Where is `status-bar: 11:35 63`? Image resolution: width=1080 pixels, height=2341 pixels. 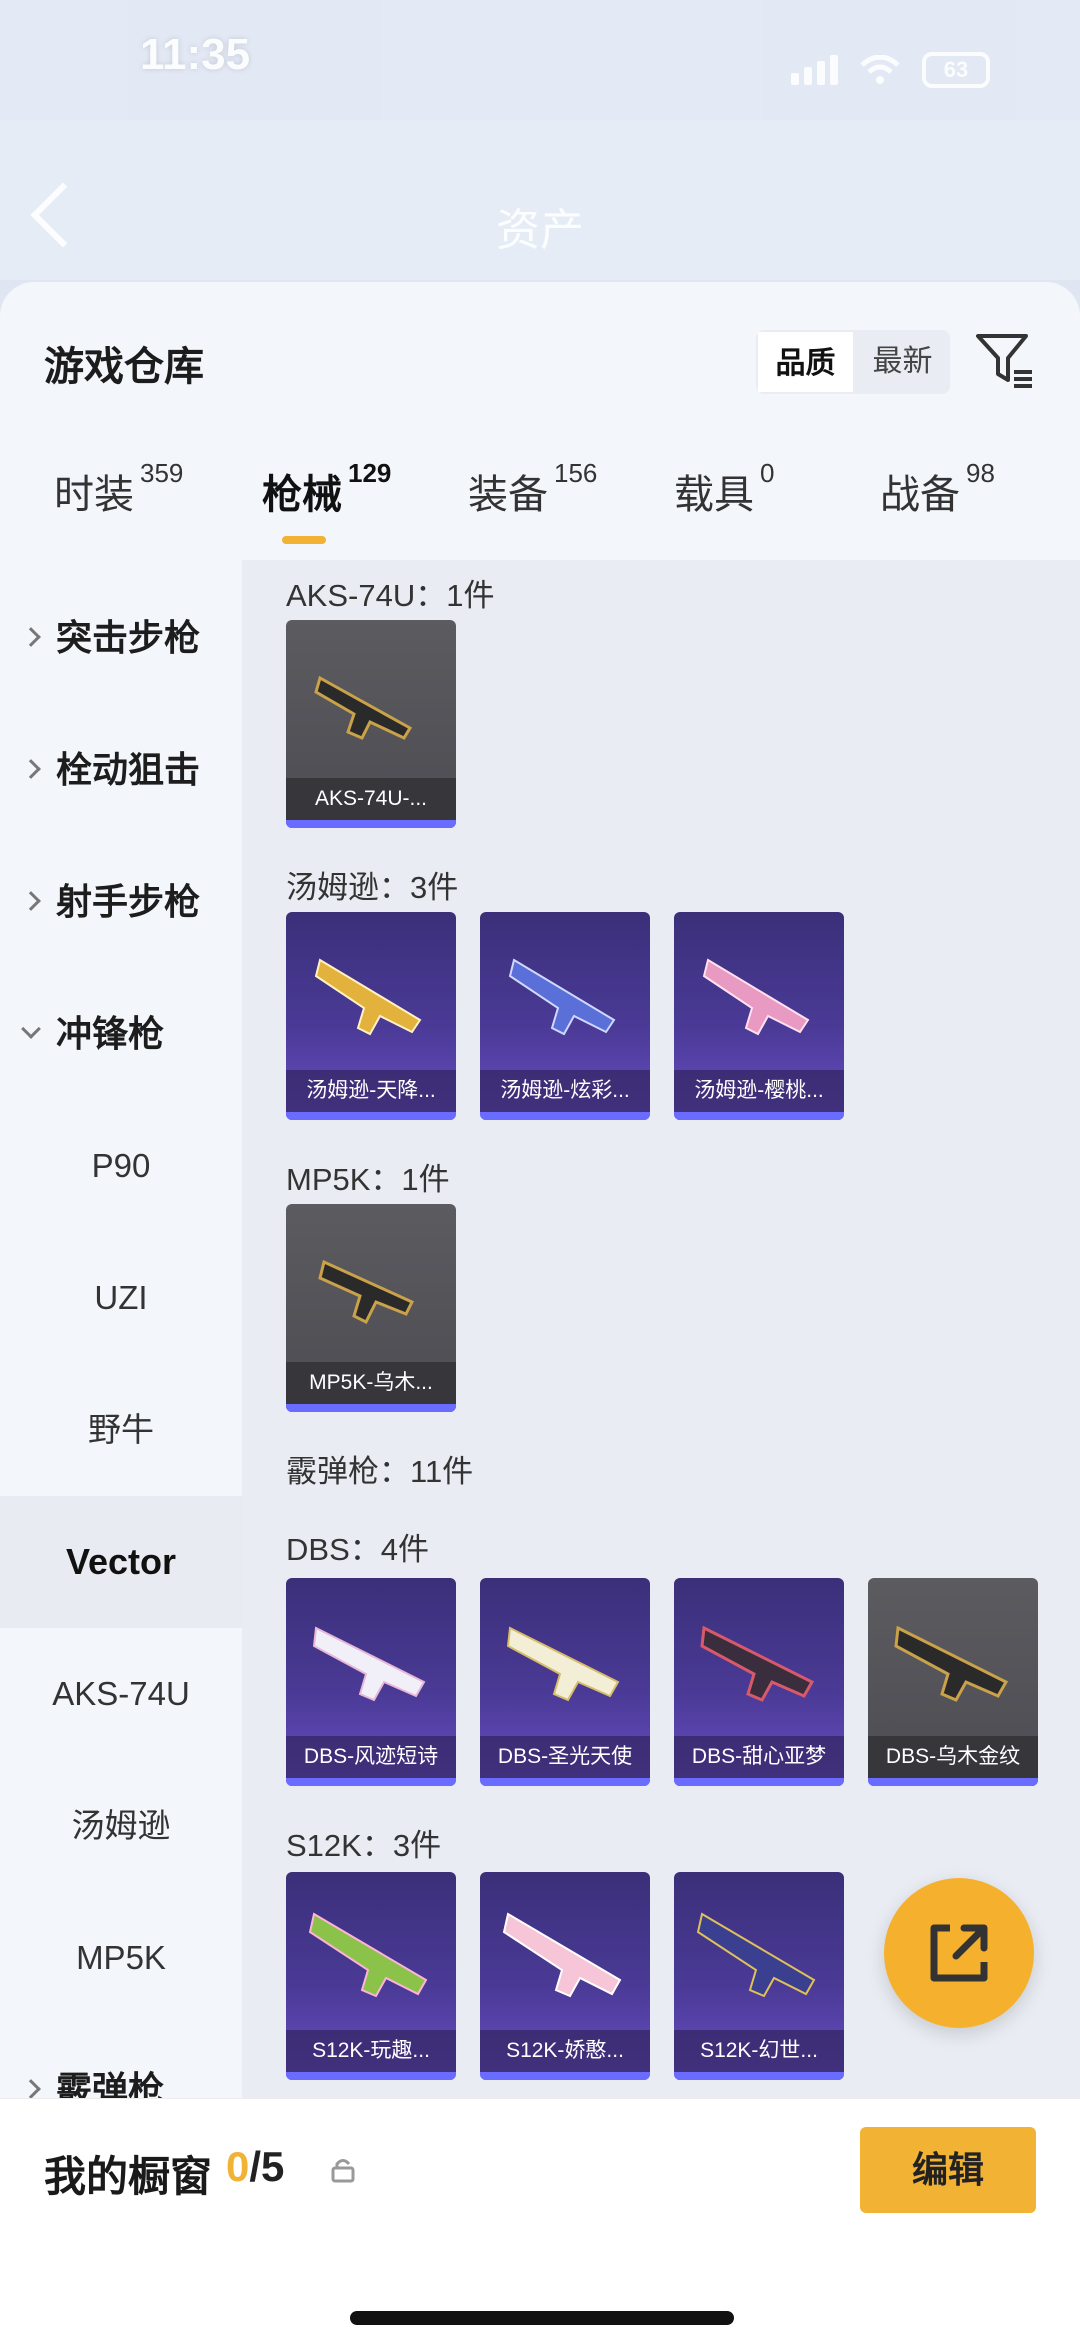
status-bar: 11:35 63 is located at coordinates (540, 60).